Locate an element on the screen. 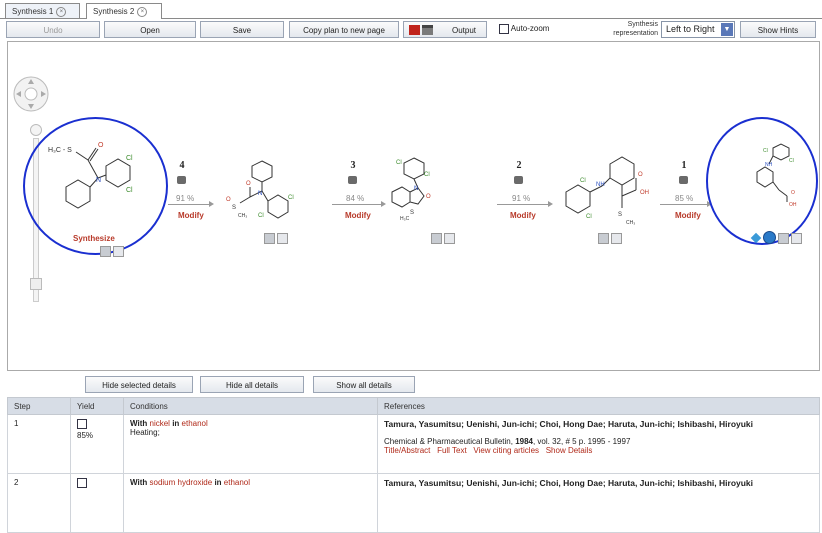  zoom-in-icon is located at coordinates (36, 130).